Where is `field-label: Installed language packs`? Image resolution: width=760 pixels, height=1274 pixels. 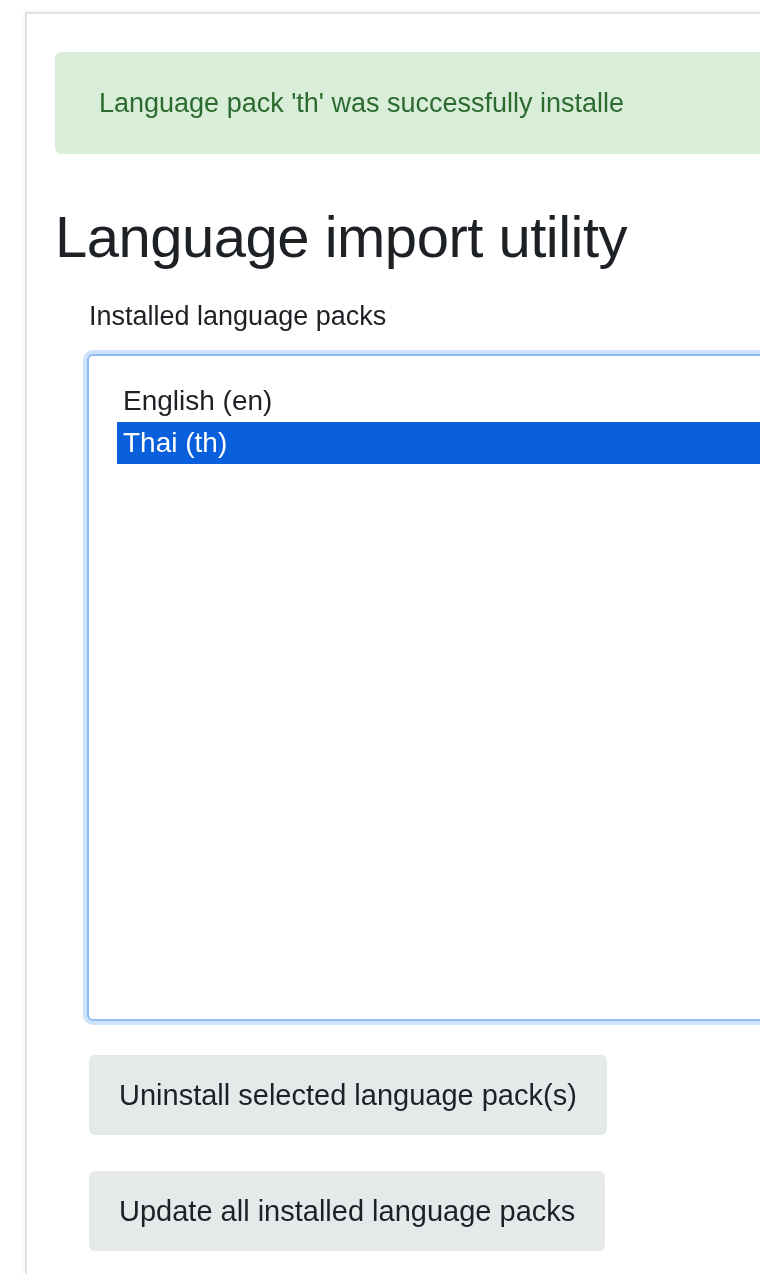
field-label: Installed language packs is located at coordinates (238, 316).